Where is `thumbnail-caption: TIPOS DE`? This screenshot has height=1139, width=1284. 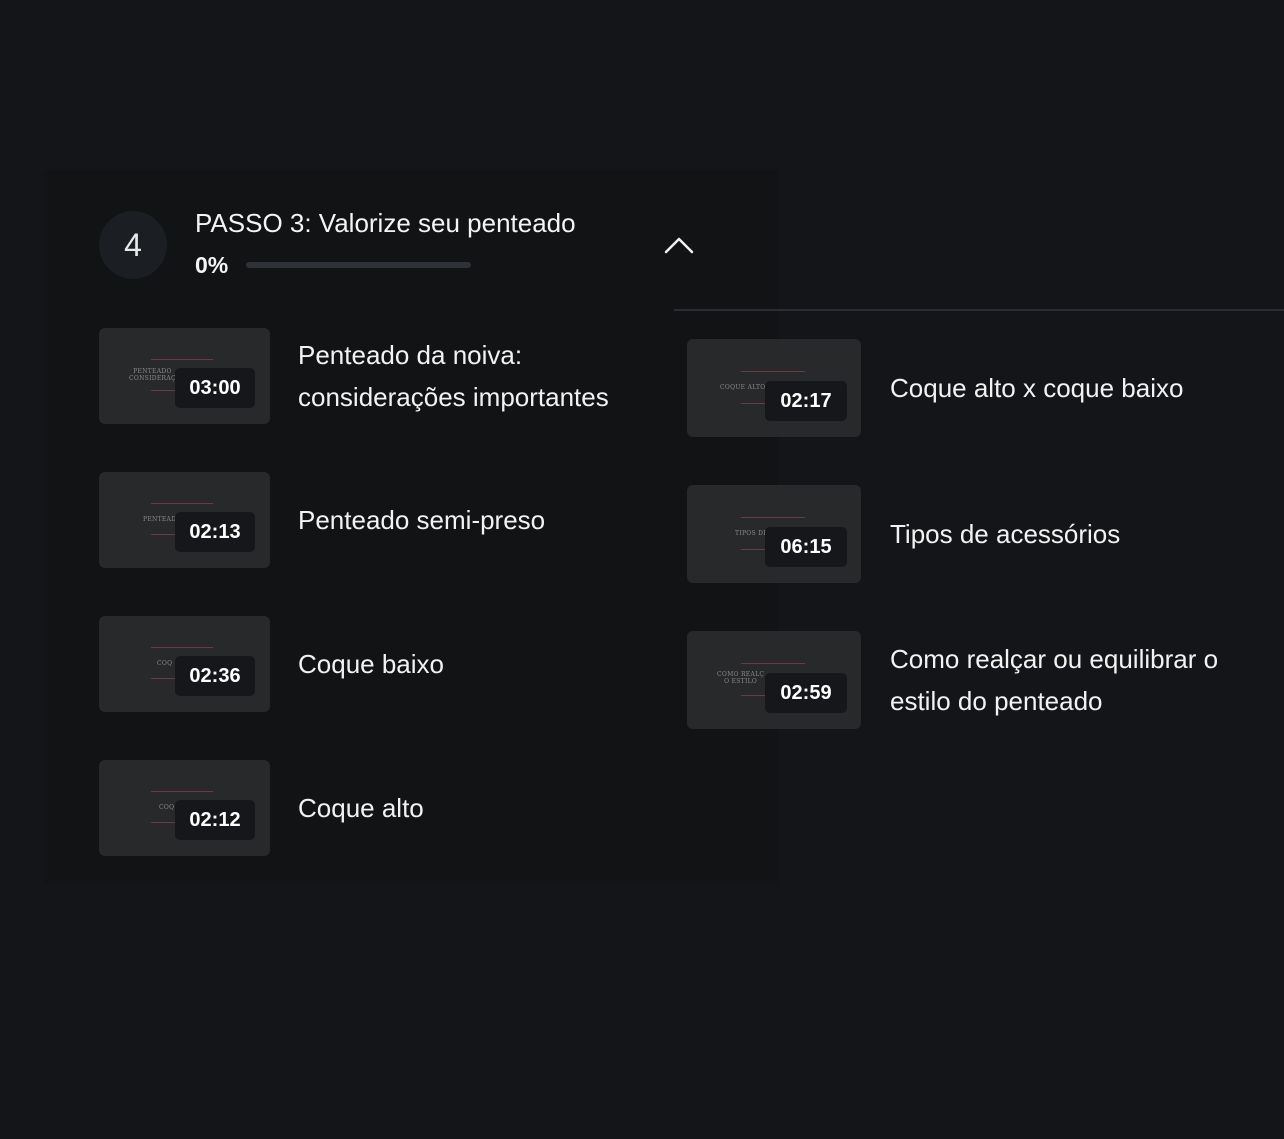
thumbnail-caption: TIPOS DE is located at coordinates (751, 533).